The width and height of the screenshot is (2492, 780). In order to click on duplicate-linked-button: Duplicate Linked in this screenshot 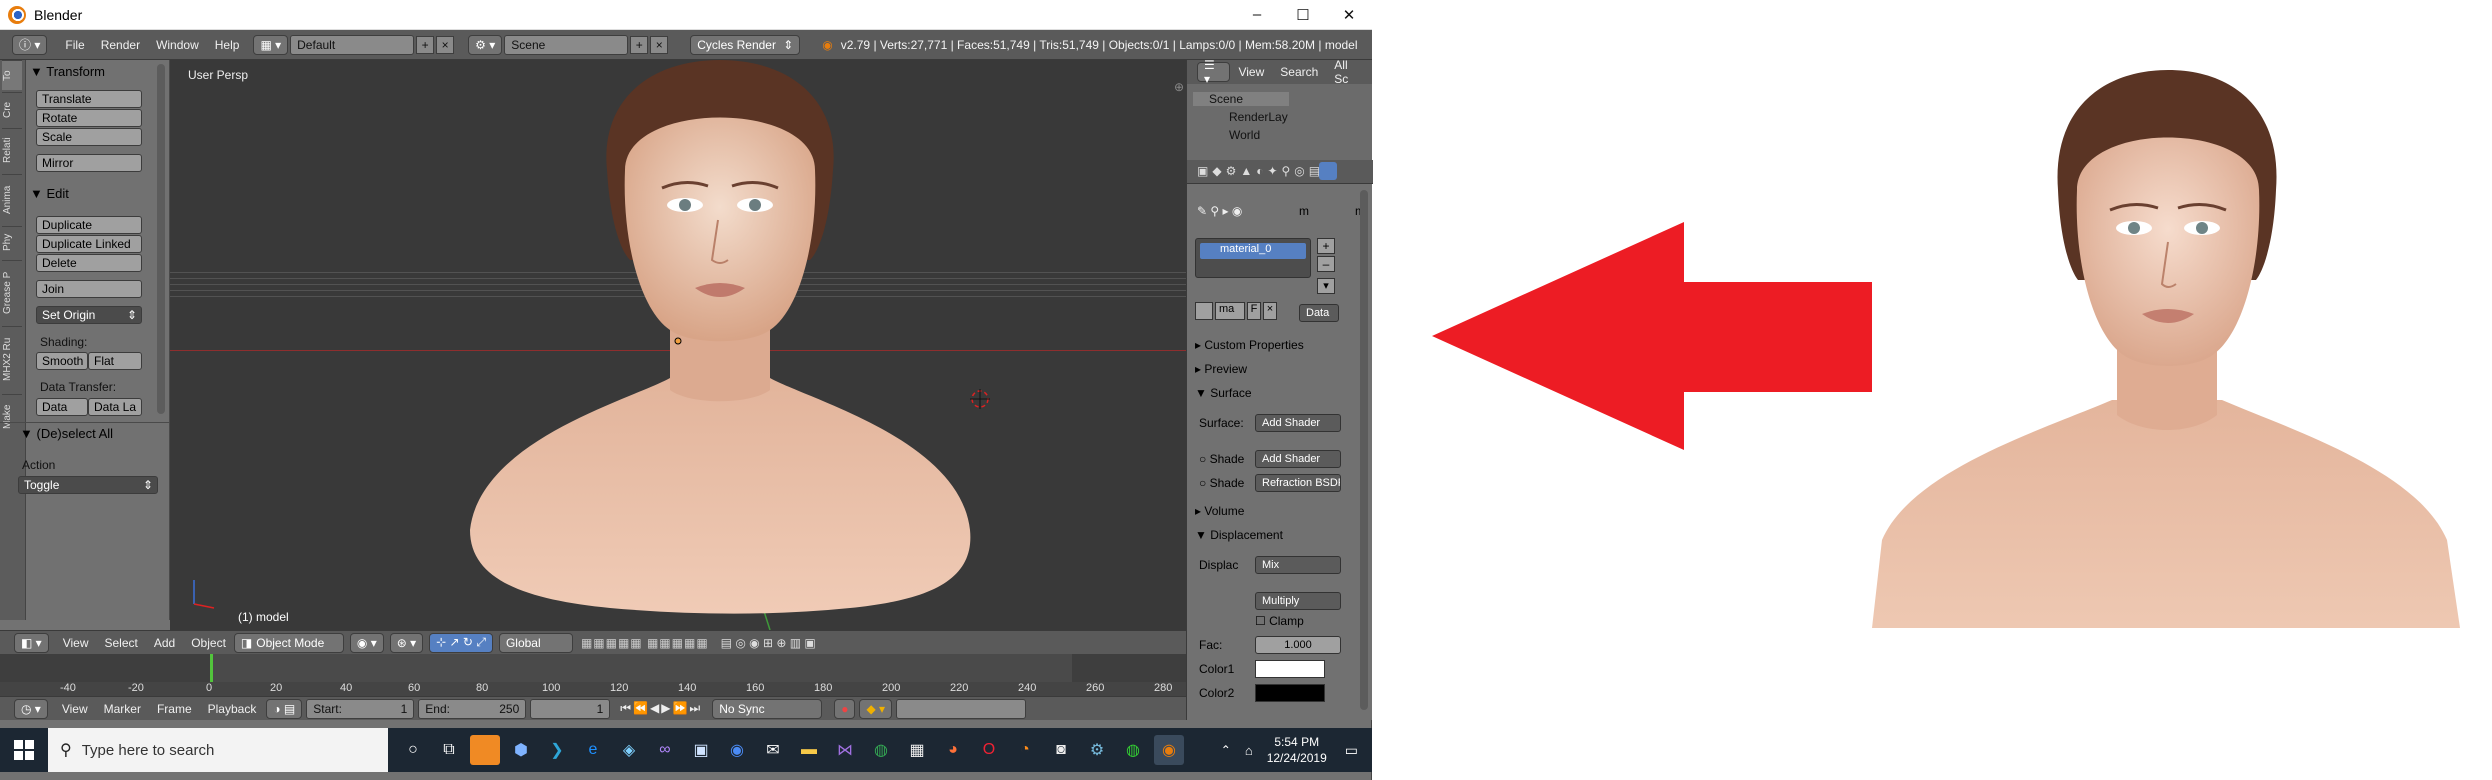, I will do `click(89, 244)`.